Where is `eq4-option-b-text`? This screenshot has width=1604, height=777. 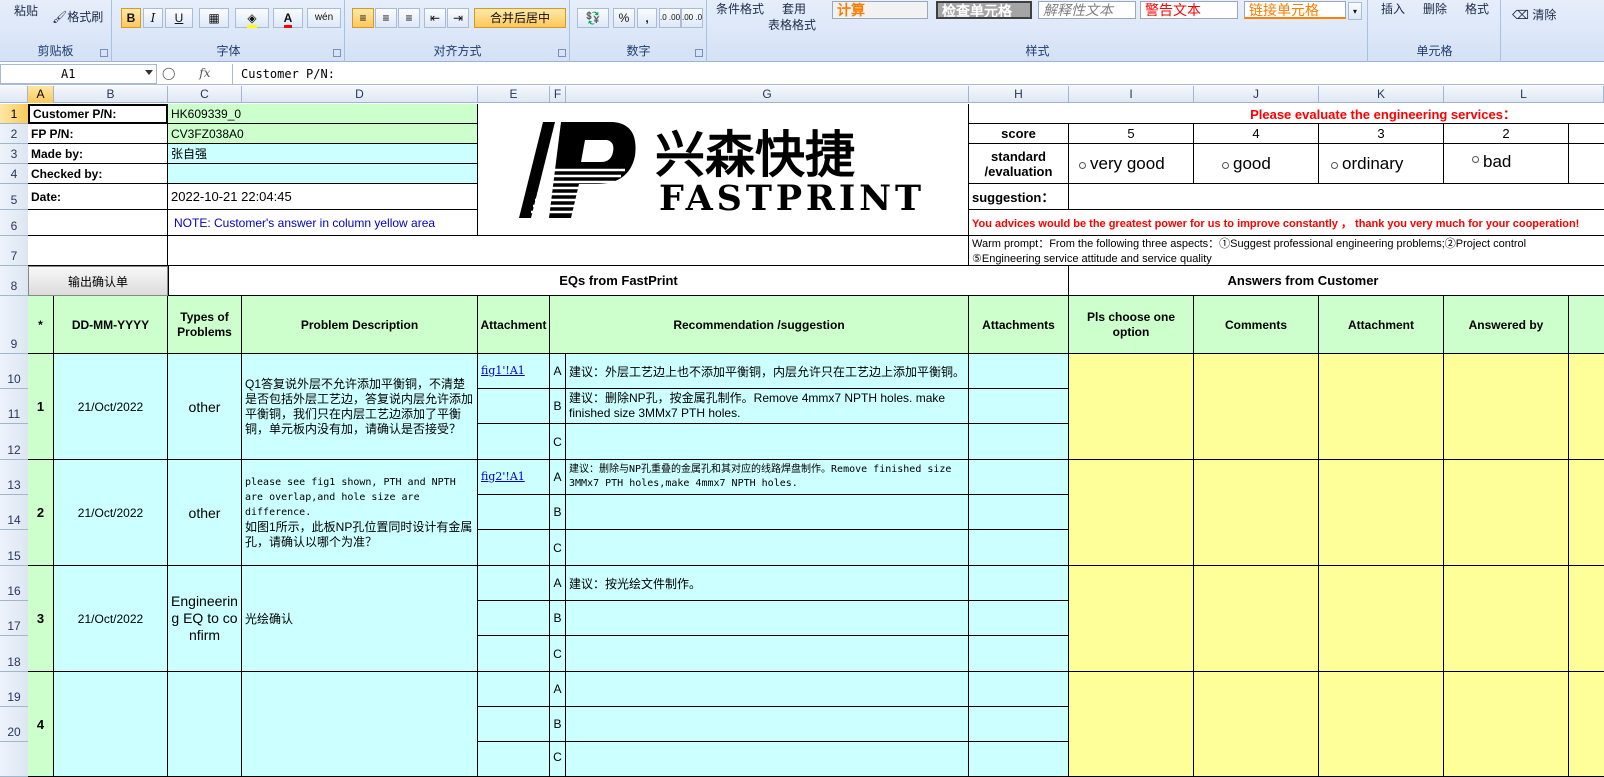
eq4-option-b-text is located at coordinates (767, 724).